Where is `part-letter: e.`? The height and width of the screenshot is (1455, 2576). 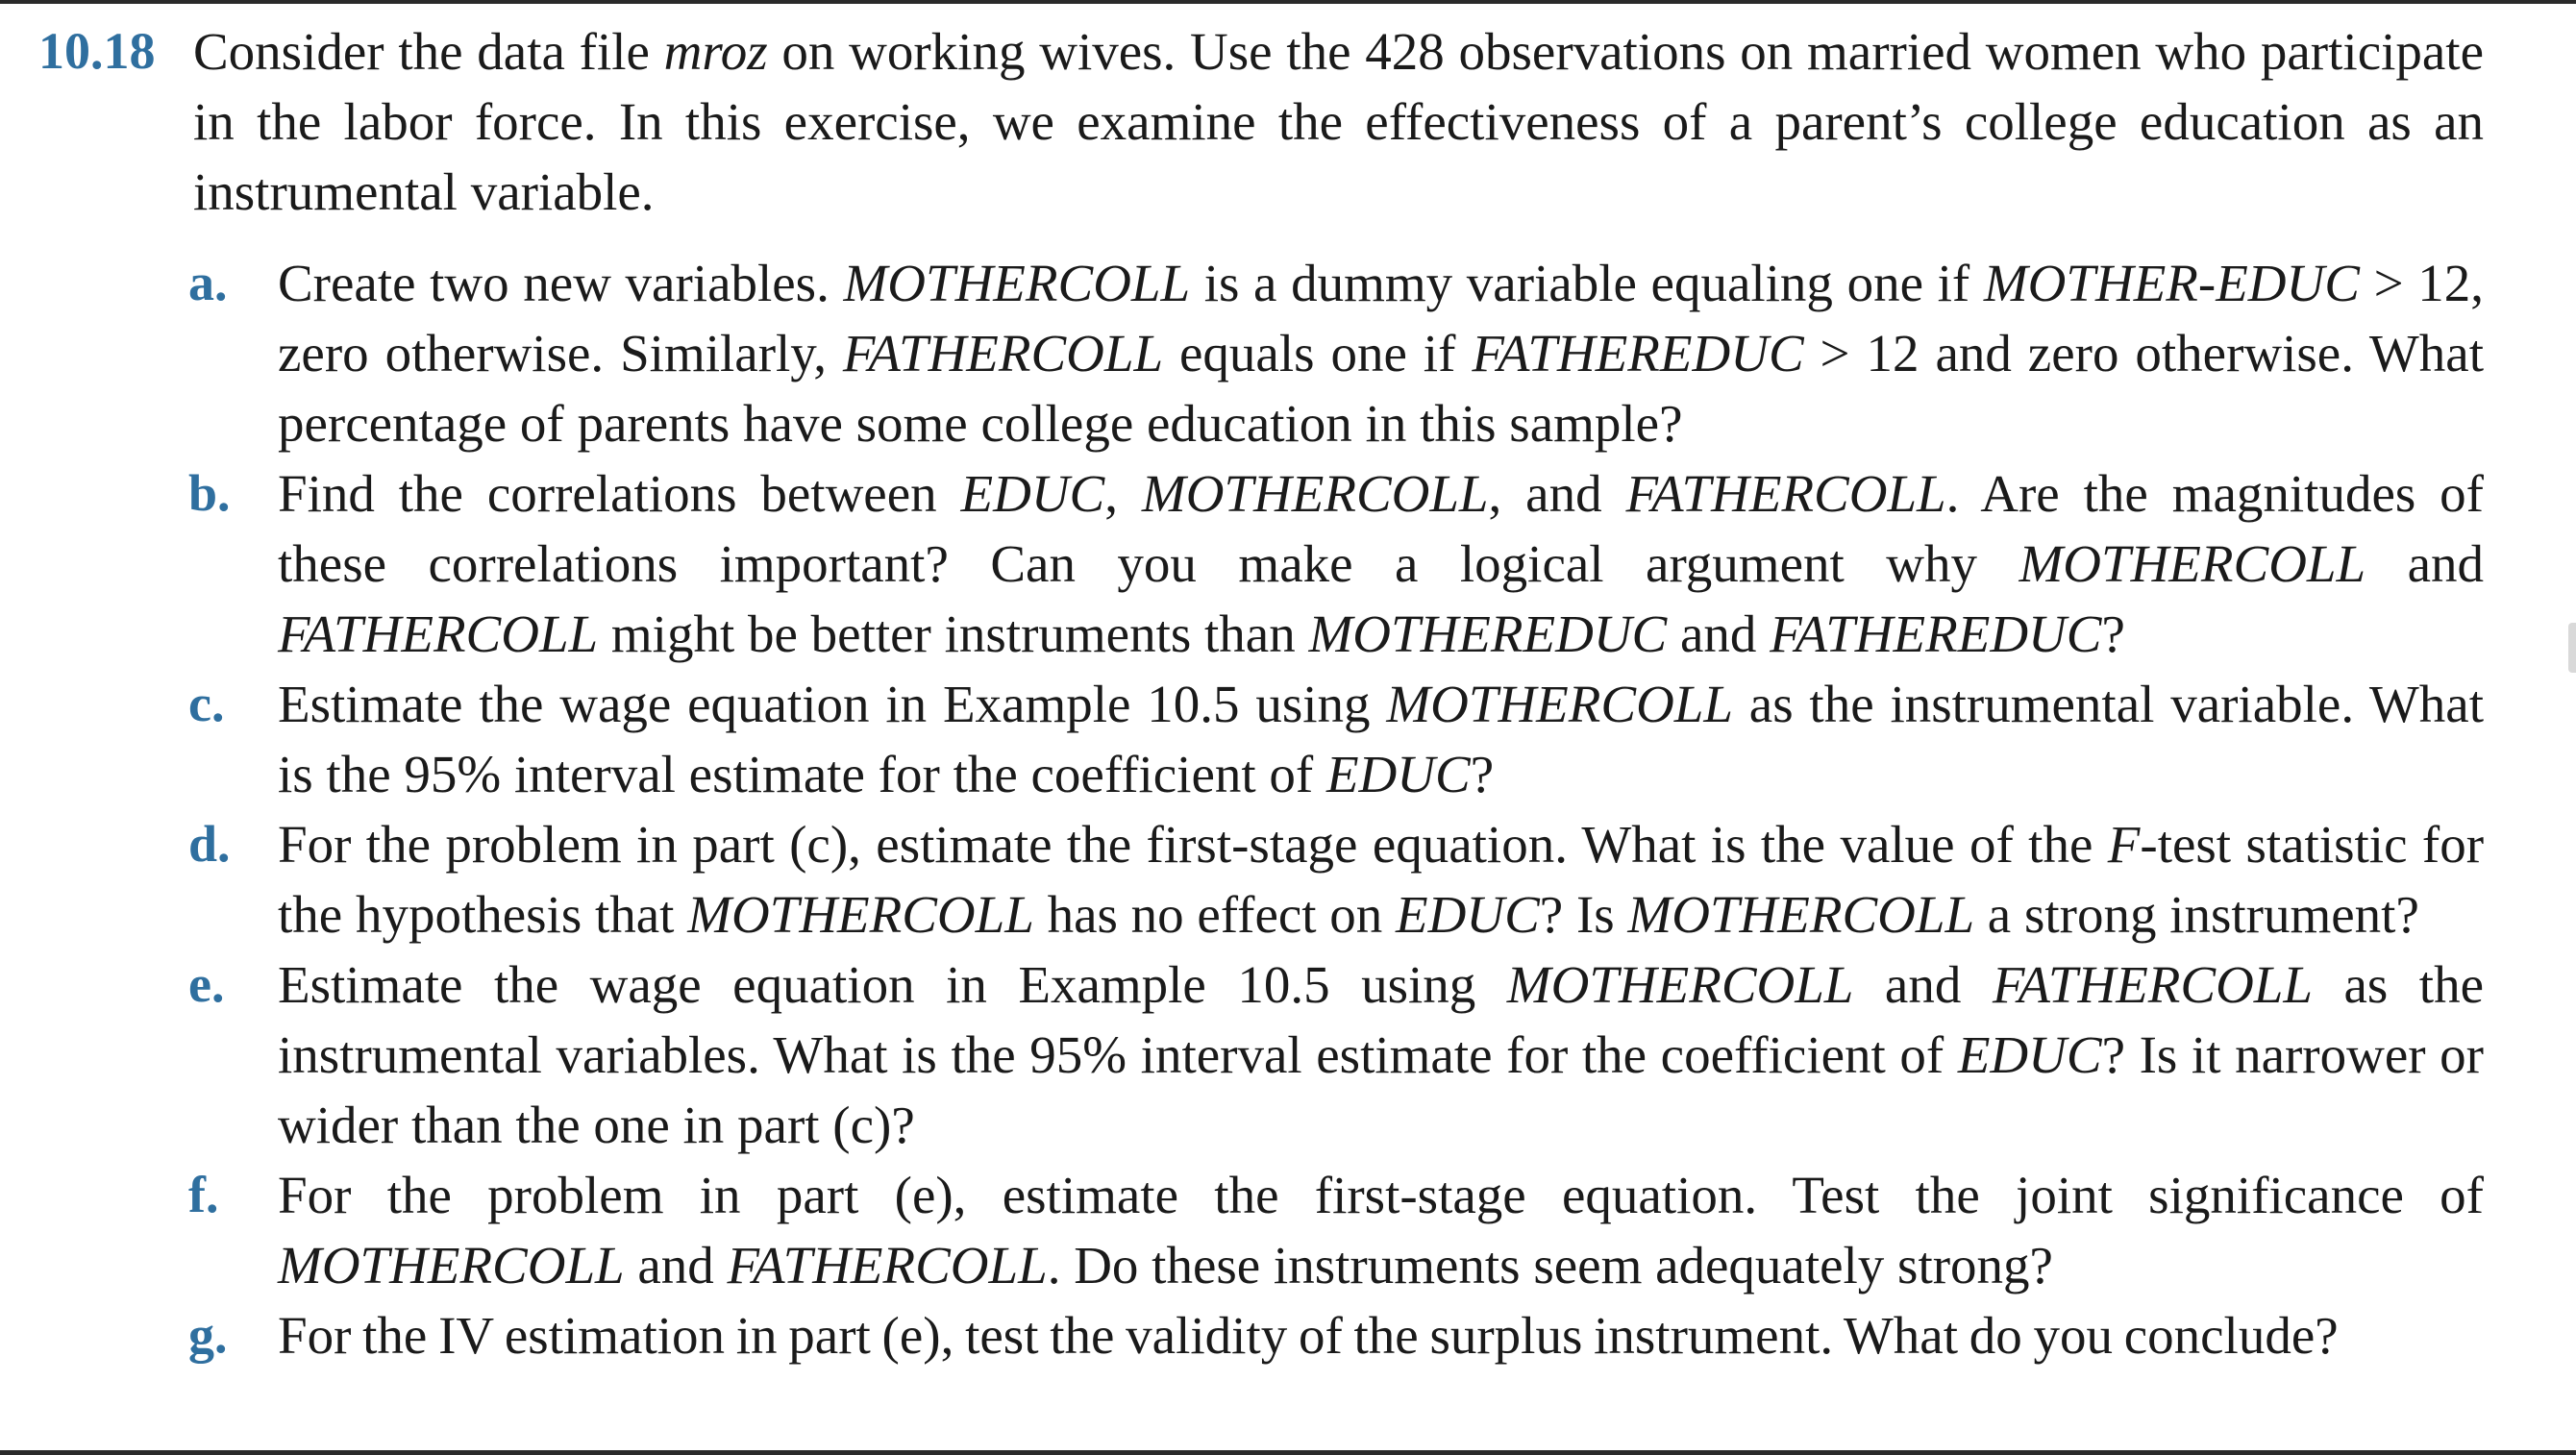 part-letter: e. is located at coordinates (206, 984).